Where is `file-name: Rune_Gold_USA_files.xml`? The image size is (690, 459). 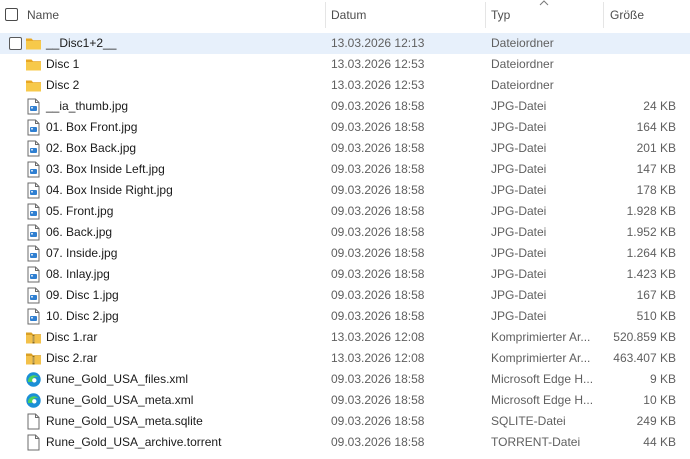 file-name: Rune_Gold_USA_files.xml is located at coordinates (117, 379).